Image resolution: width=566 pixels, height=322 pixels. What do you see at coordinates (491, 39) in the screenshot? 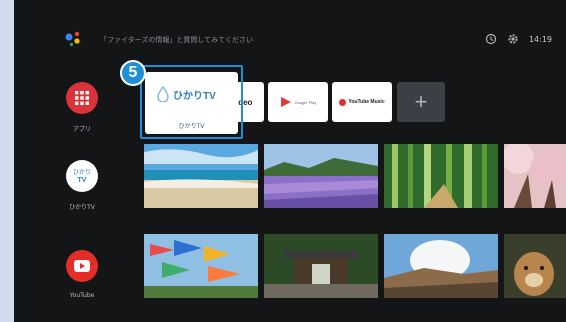
I see `input-source-icon` at bounding box center [491, 39].